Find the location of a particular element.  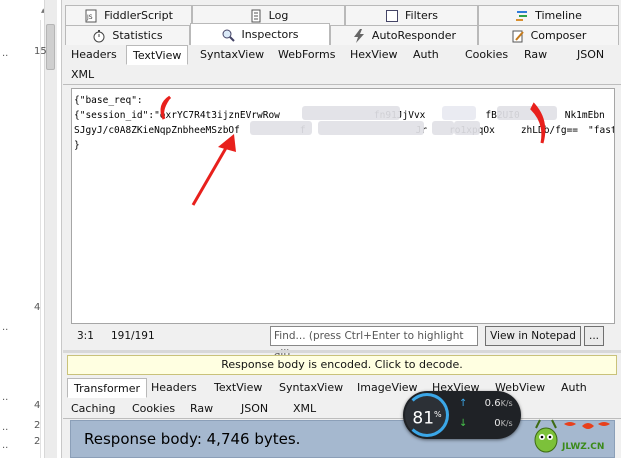

lightning-icon is located at coordinates (359, 35).